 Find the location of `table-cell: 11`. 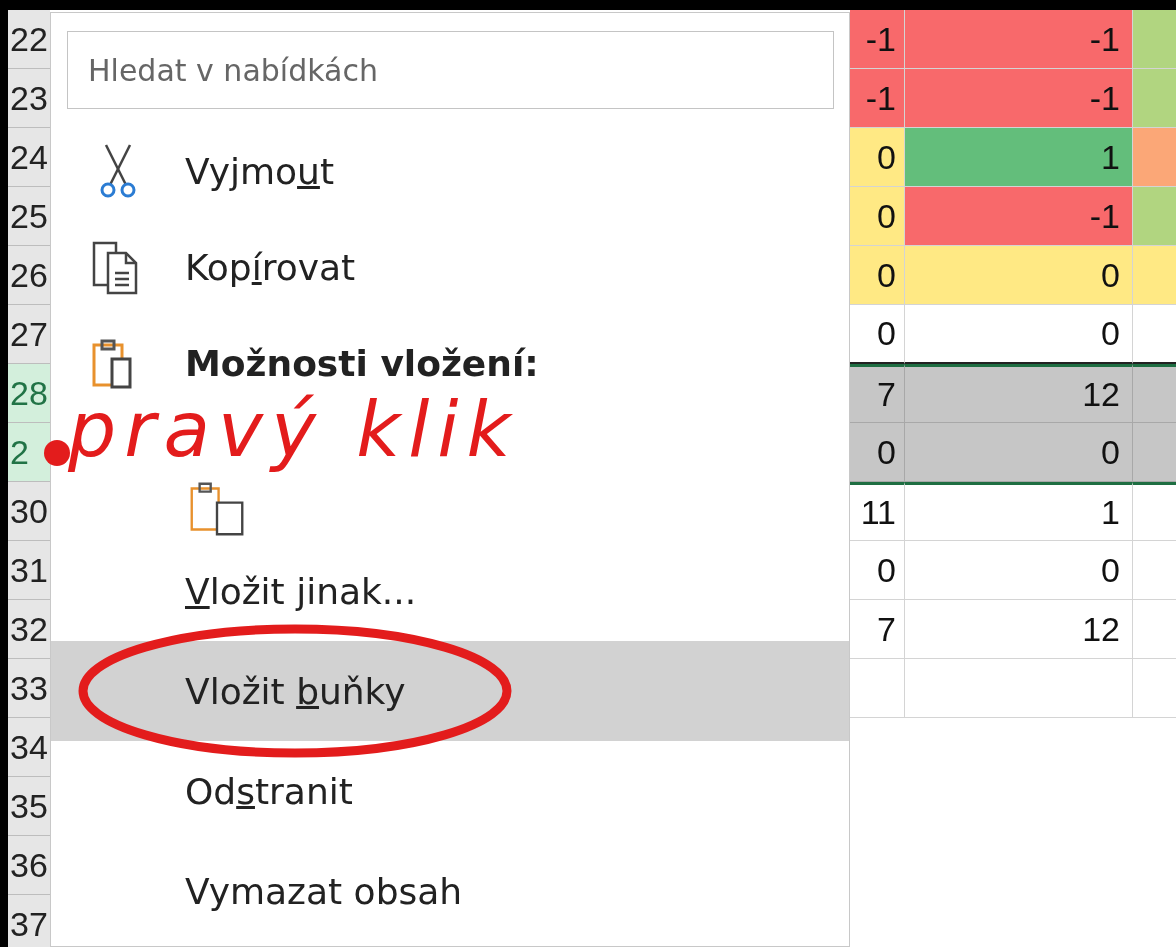

table-cell: 11 is located at coordinates (877, 511).